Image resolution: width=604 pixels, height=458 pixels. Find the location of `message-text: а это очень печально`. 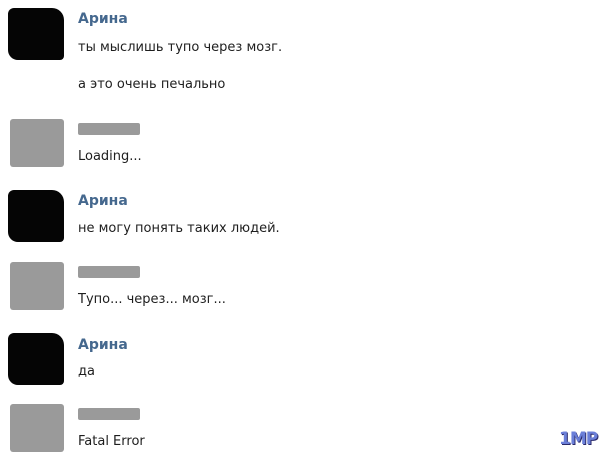

message-text: а это очень печально is located at coordinates (152, 84).